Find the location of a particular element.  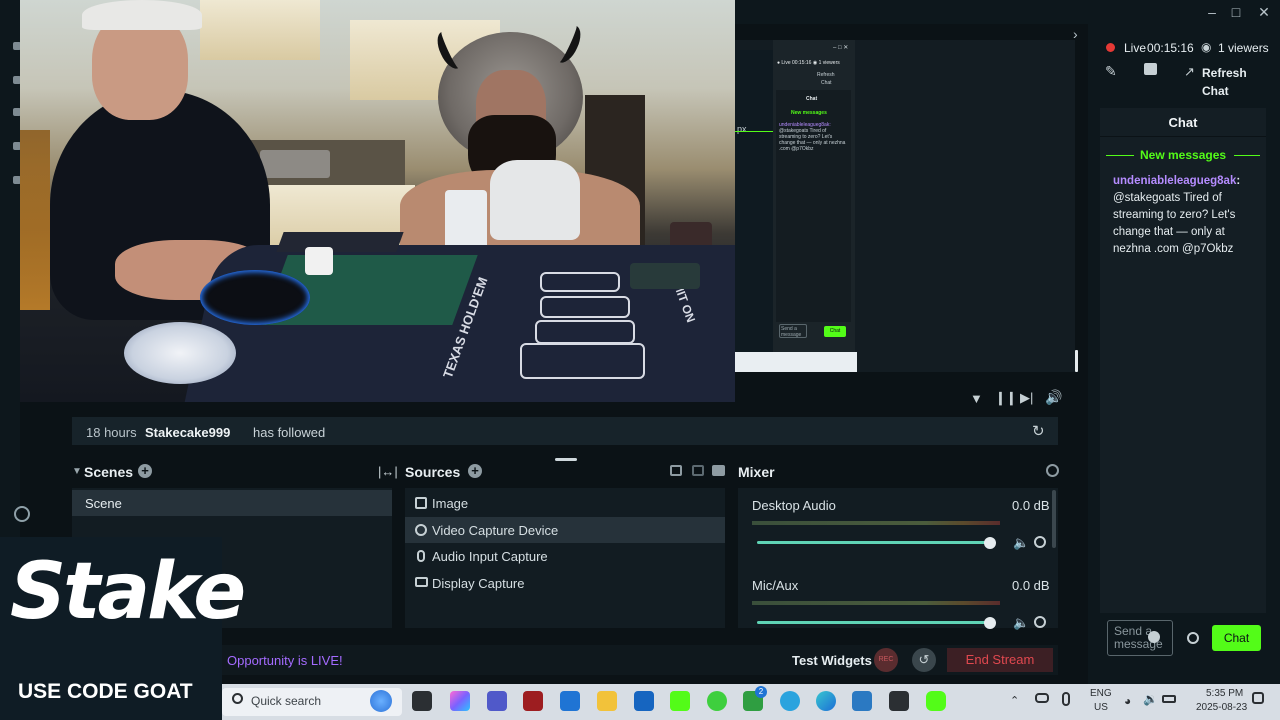

chat-message-user: undeniableleagueg8ak is located at coordinates (1174, 181).